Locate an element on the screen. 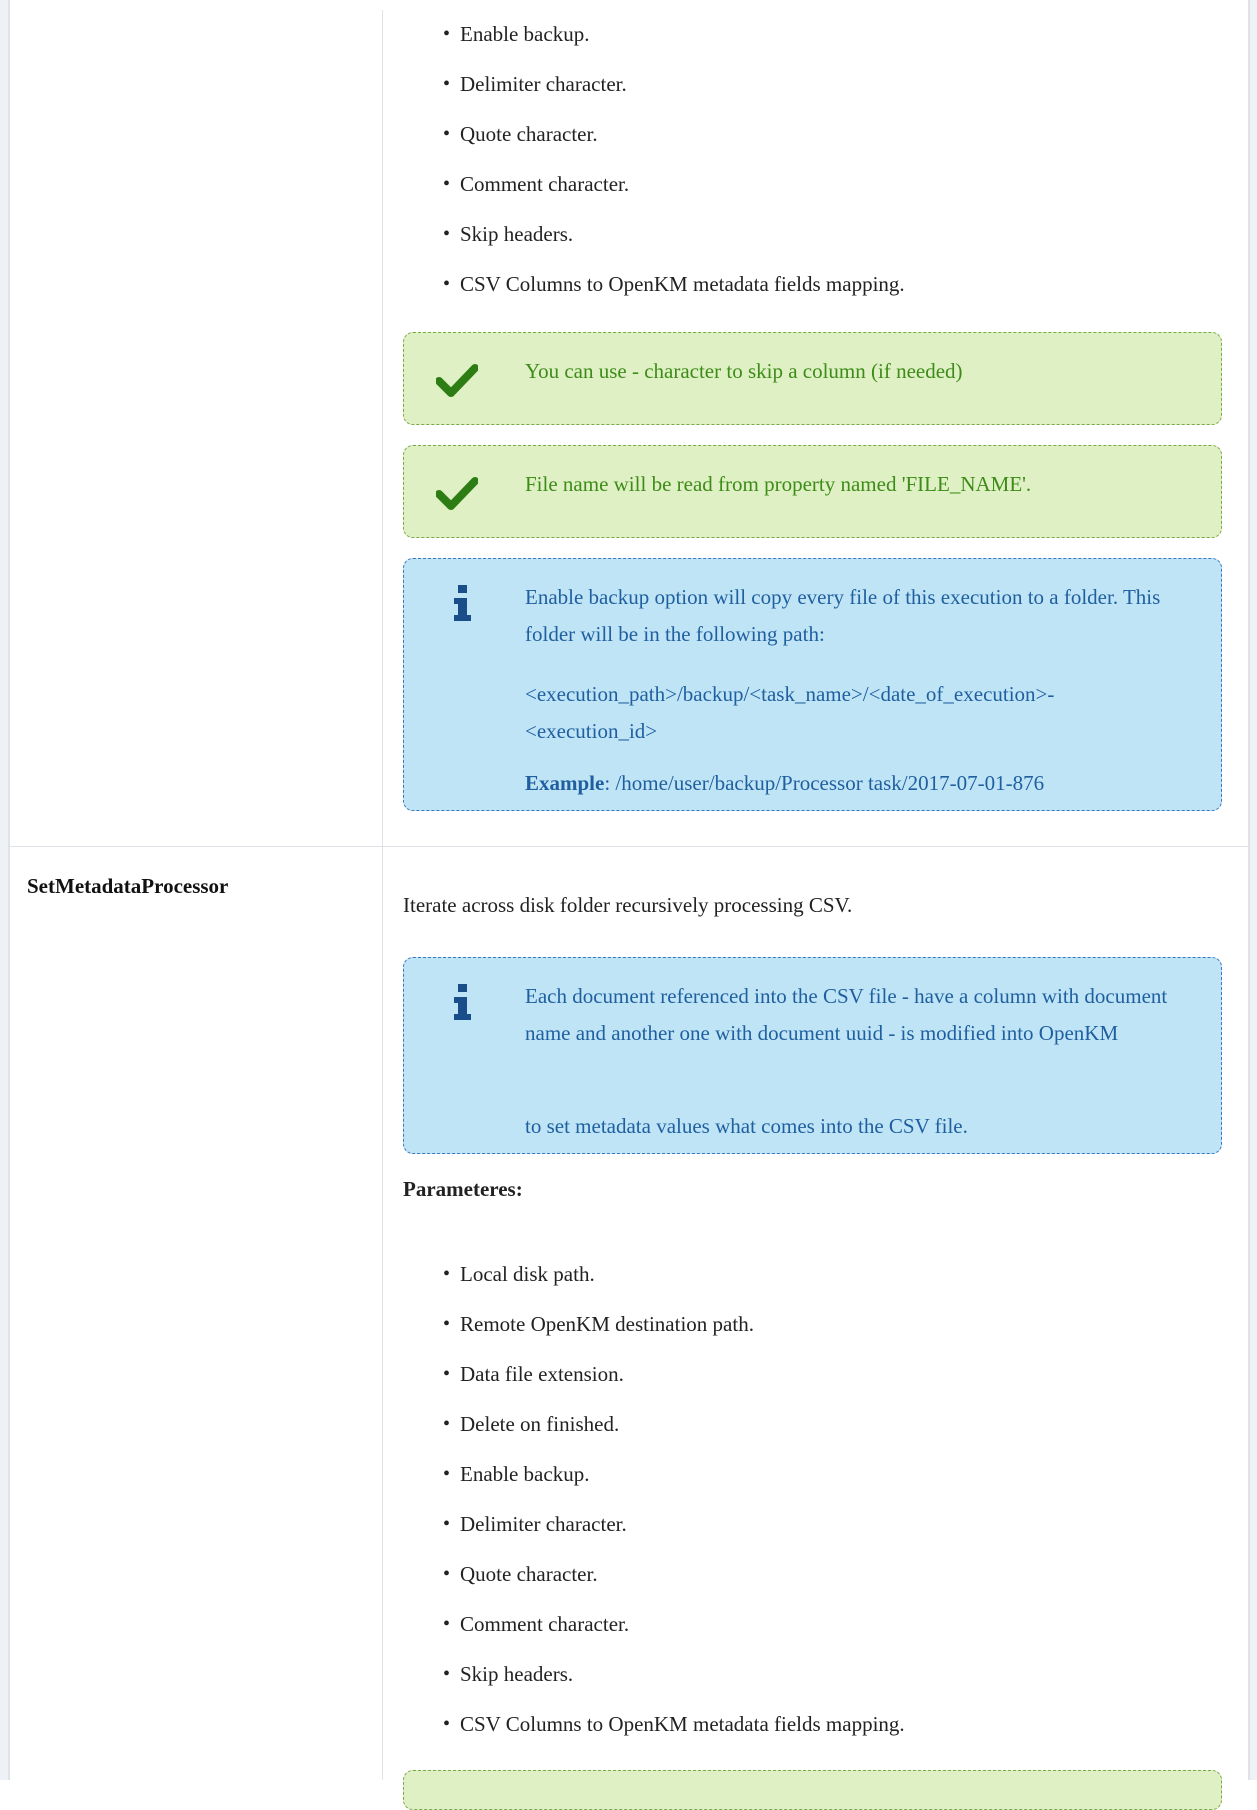 This screenshot has height=1810, width=1257. params-title: Parameteres: is located at coordinates (463, 1189).